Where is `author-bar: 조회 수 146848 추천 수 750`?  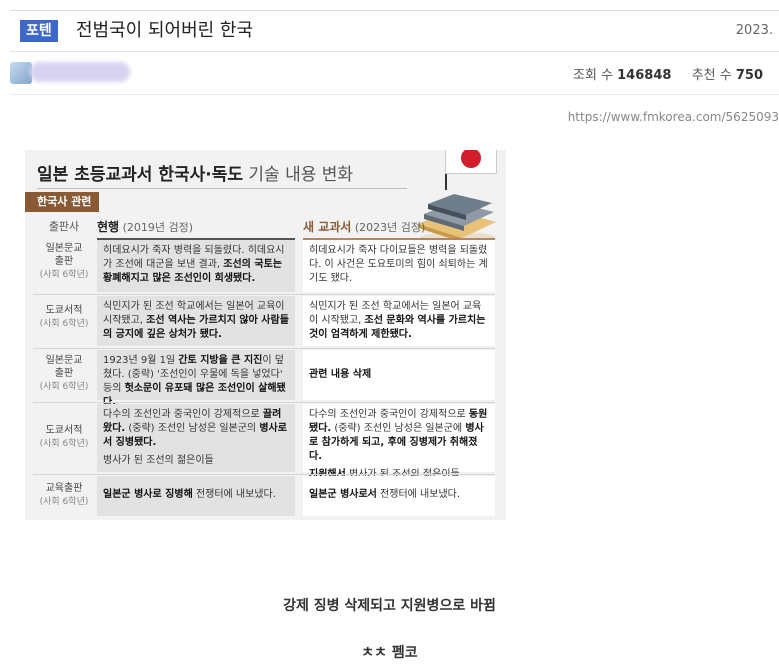
author-bar: 조회 수 146848 추천 수 750 is located at coordinates (394, 73).